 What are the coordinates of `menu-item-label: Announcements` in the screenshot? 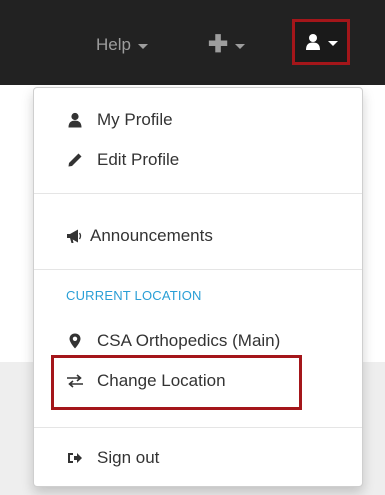 It's located at (151, 235).